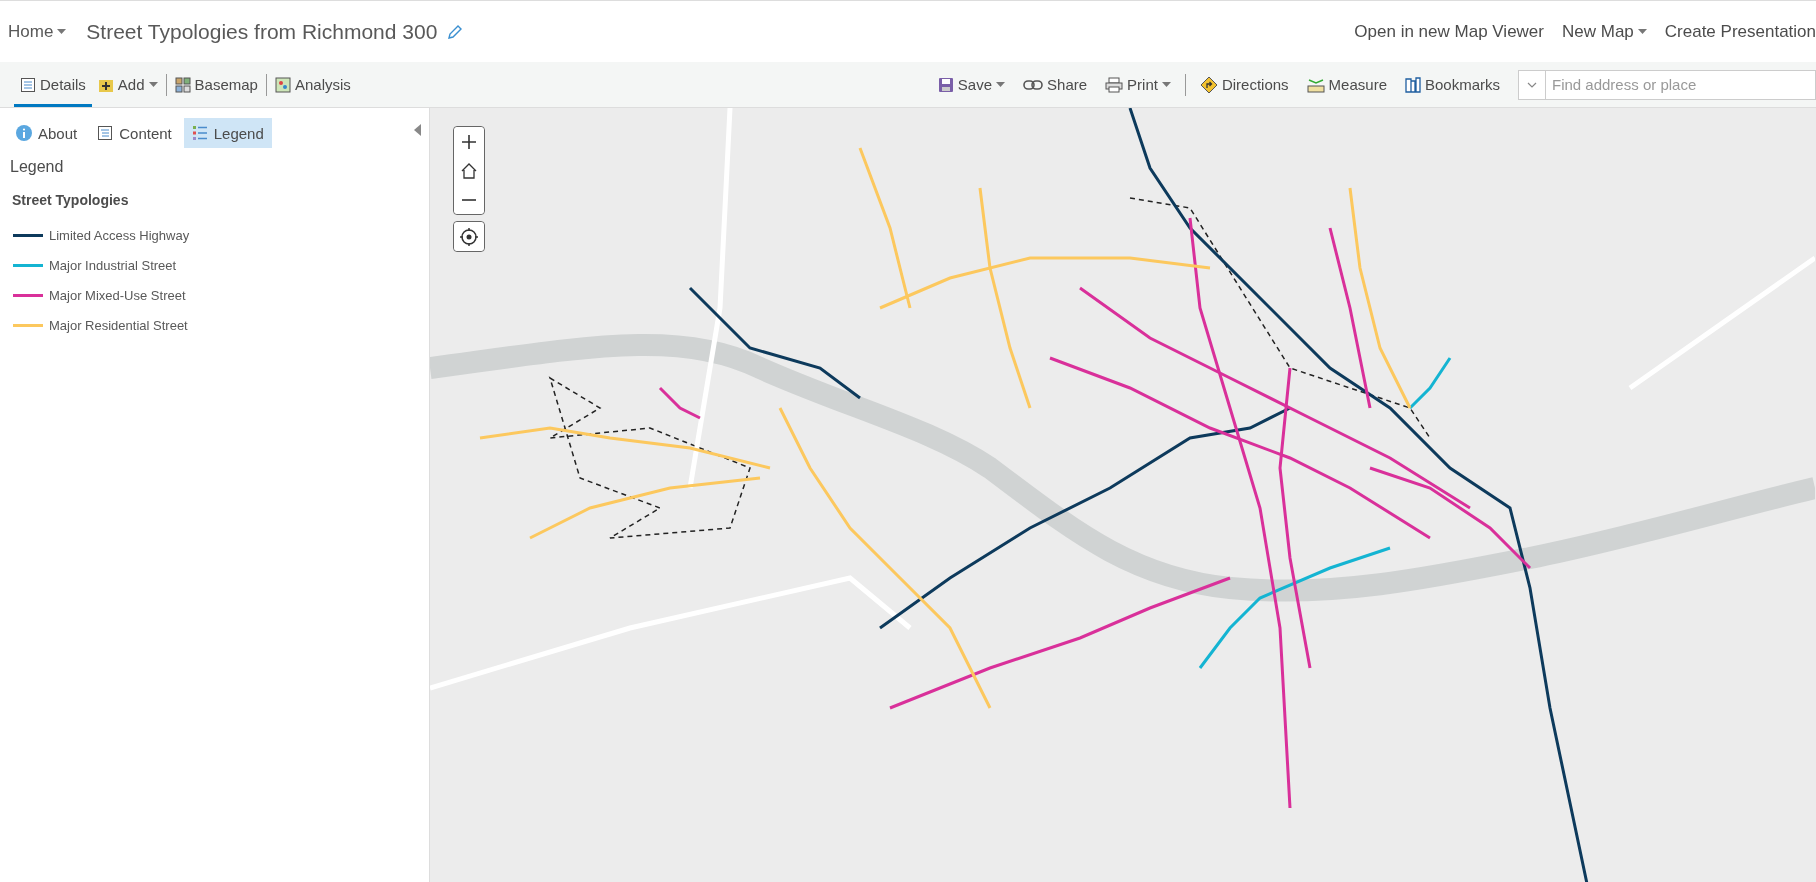 This screenshot has height=882, width=1816. What do you see at coordinates (469, 141) in the screenshot?
I see `plus-icon` at bounding box center [469, 141].